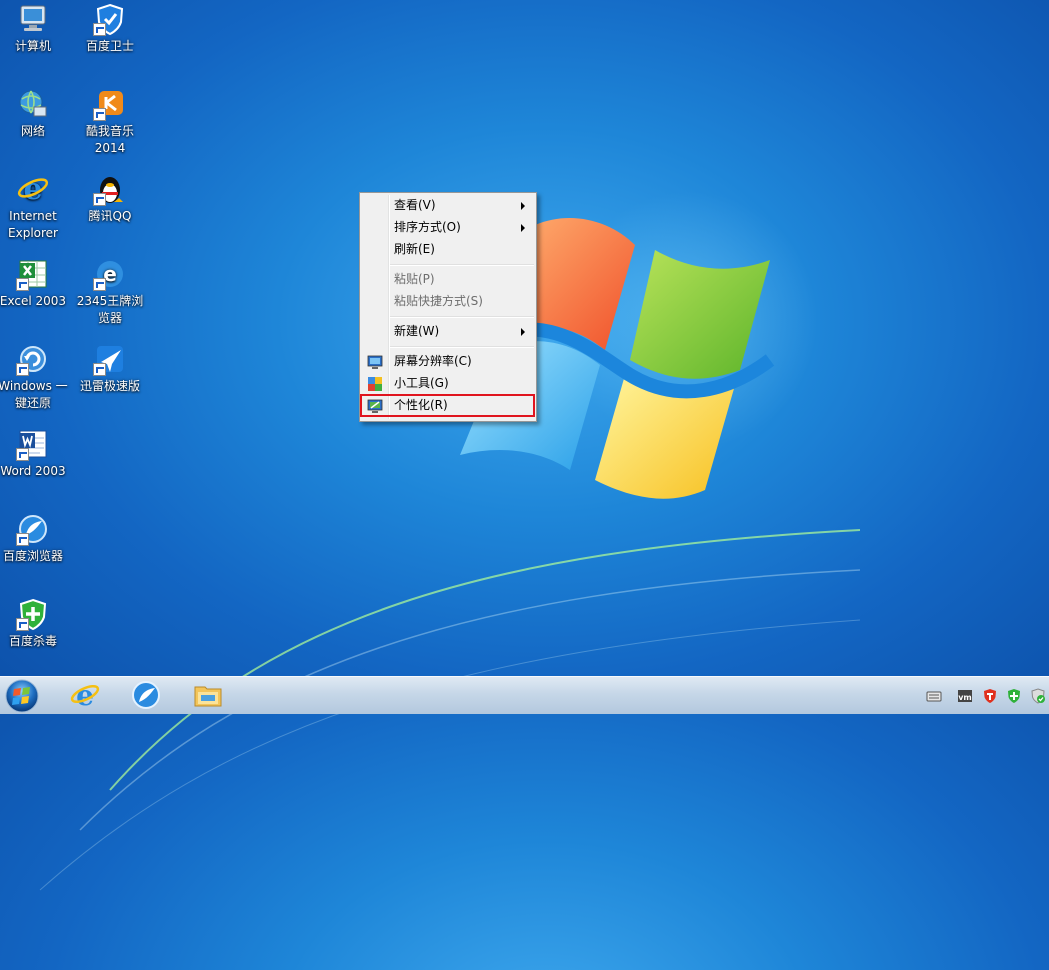  I want to click on screen-resolution-icon, so click(375, 362).